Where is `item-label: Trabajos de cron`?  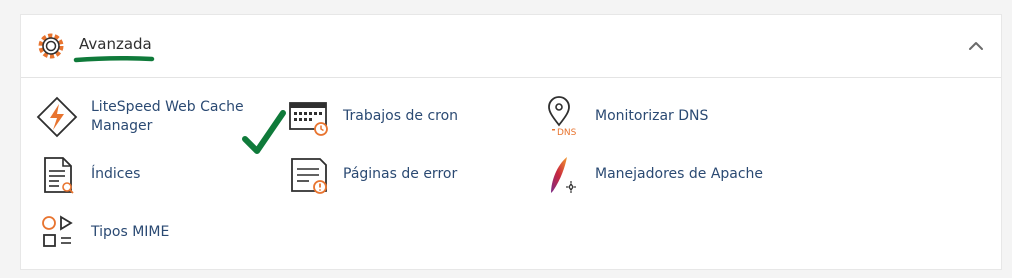
item-label: Trabajos de cron is located at coordinates (401, 116).